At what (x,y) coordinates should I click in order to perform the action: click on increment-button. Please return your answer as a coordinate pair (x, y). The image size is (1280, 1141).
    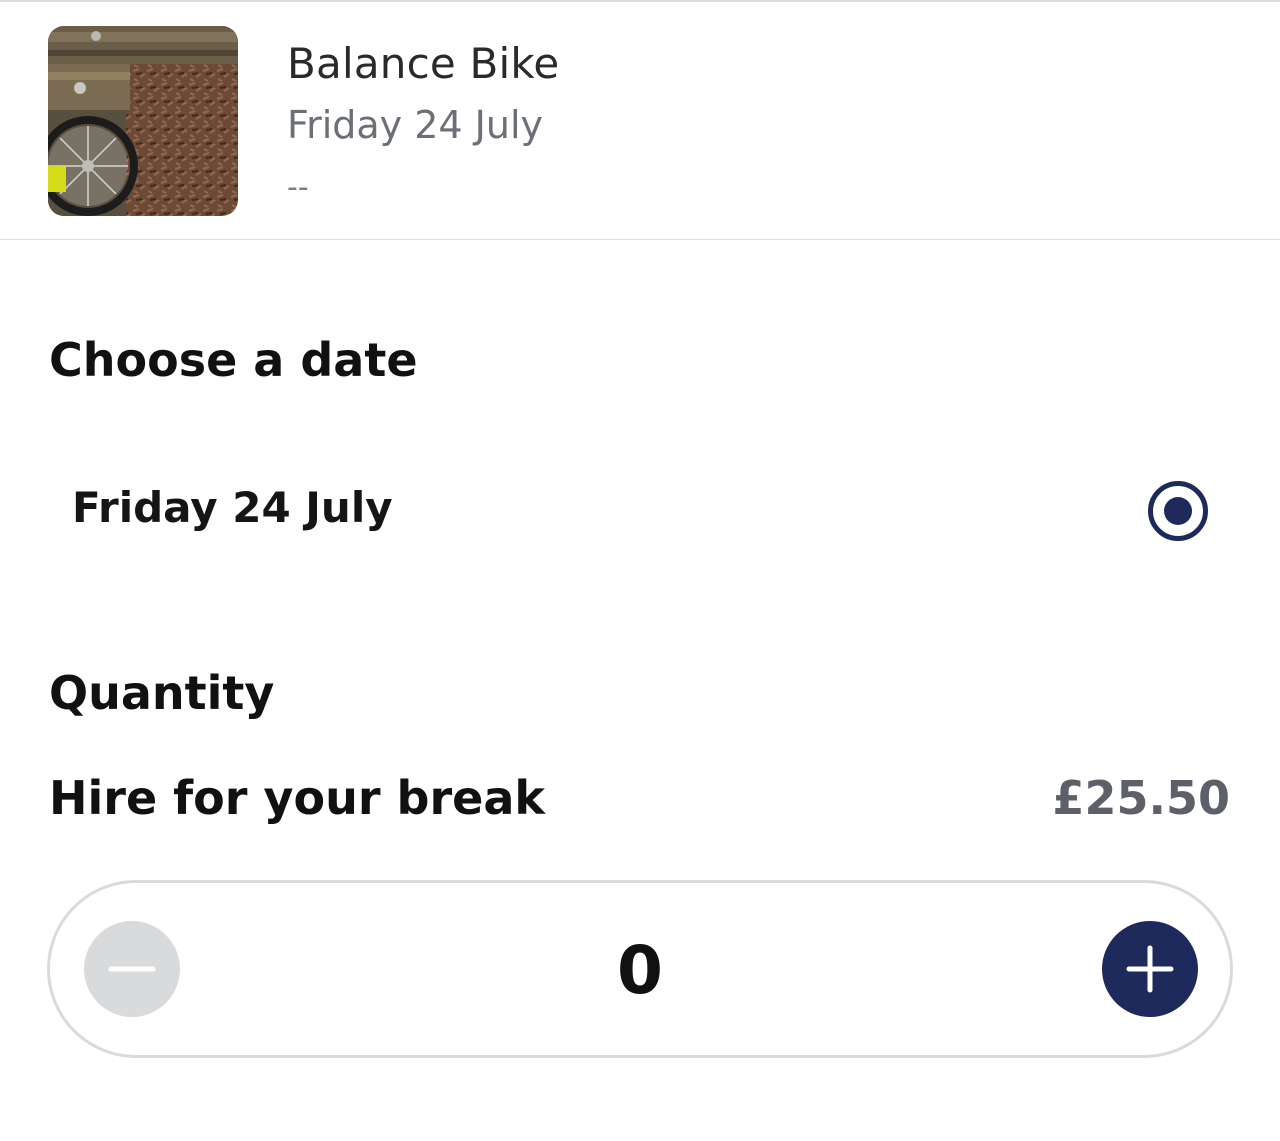
    Looking at the image, I should click on (1150, 969).